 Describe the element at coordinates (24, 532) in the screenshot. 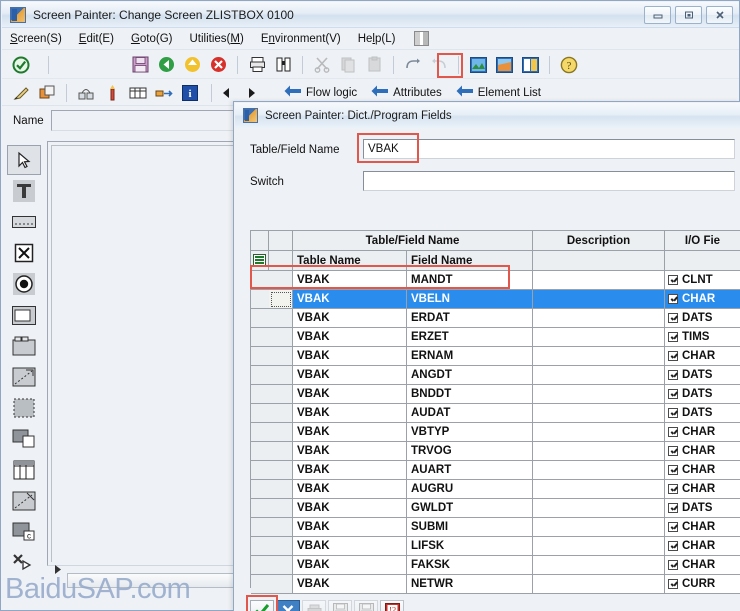

I see `status-icon: c` at that location.